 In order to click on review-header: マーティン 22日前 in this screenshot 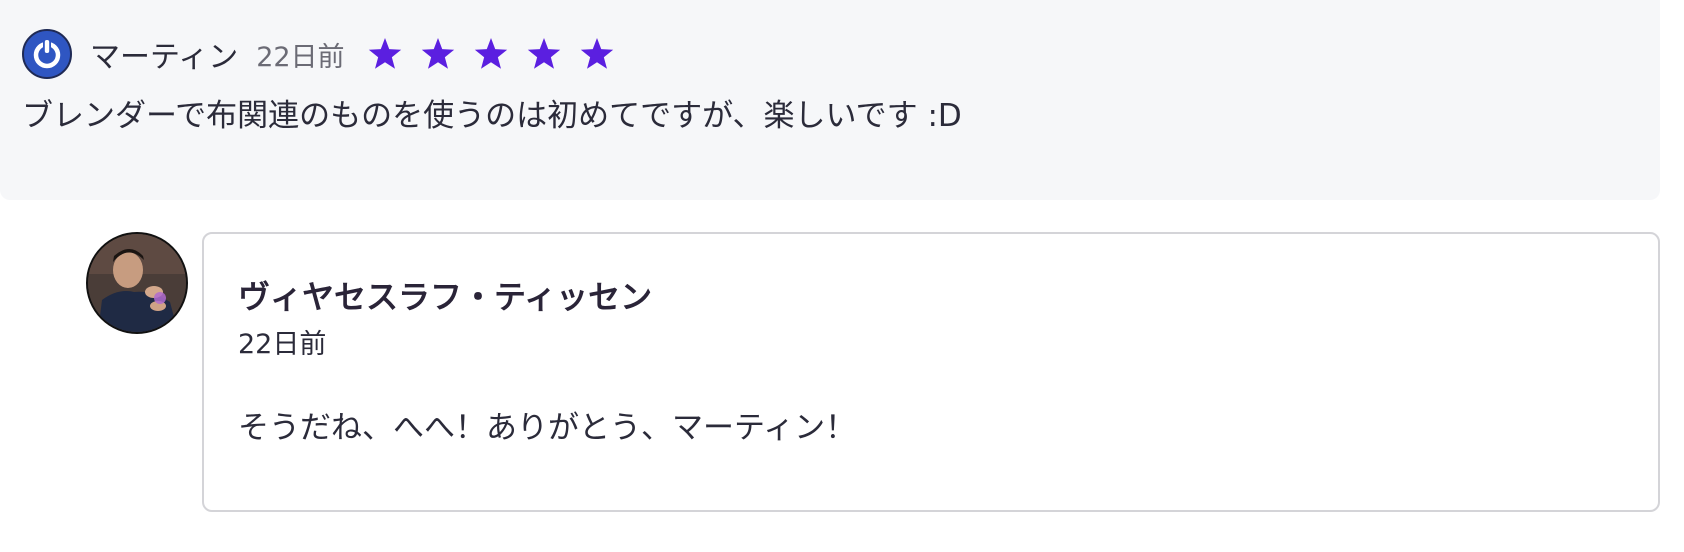, I will do `click(318, 54)`.